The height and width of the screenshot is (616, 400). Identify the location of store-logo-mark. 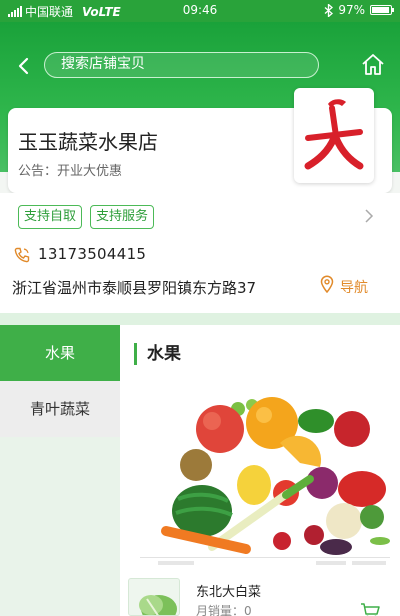
(334, 134).